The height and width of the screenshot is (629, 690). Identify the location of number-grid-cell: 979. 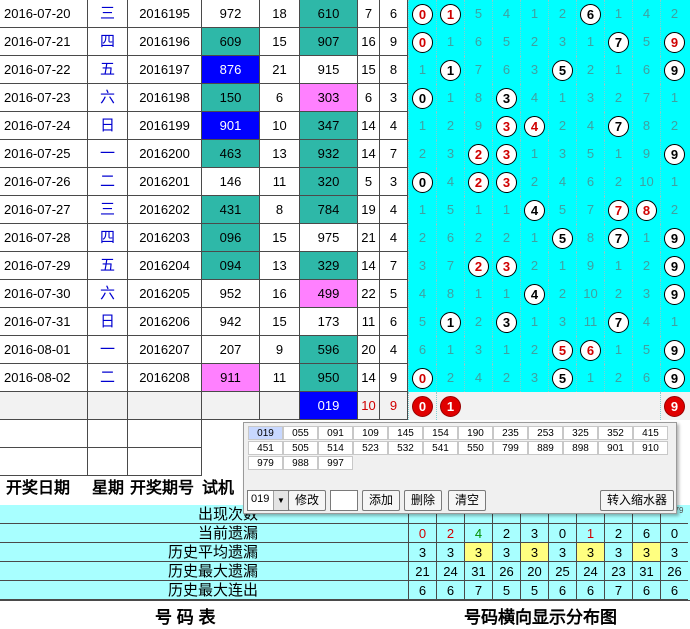
(265, 463).